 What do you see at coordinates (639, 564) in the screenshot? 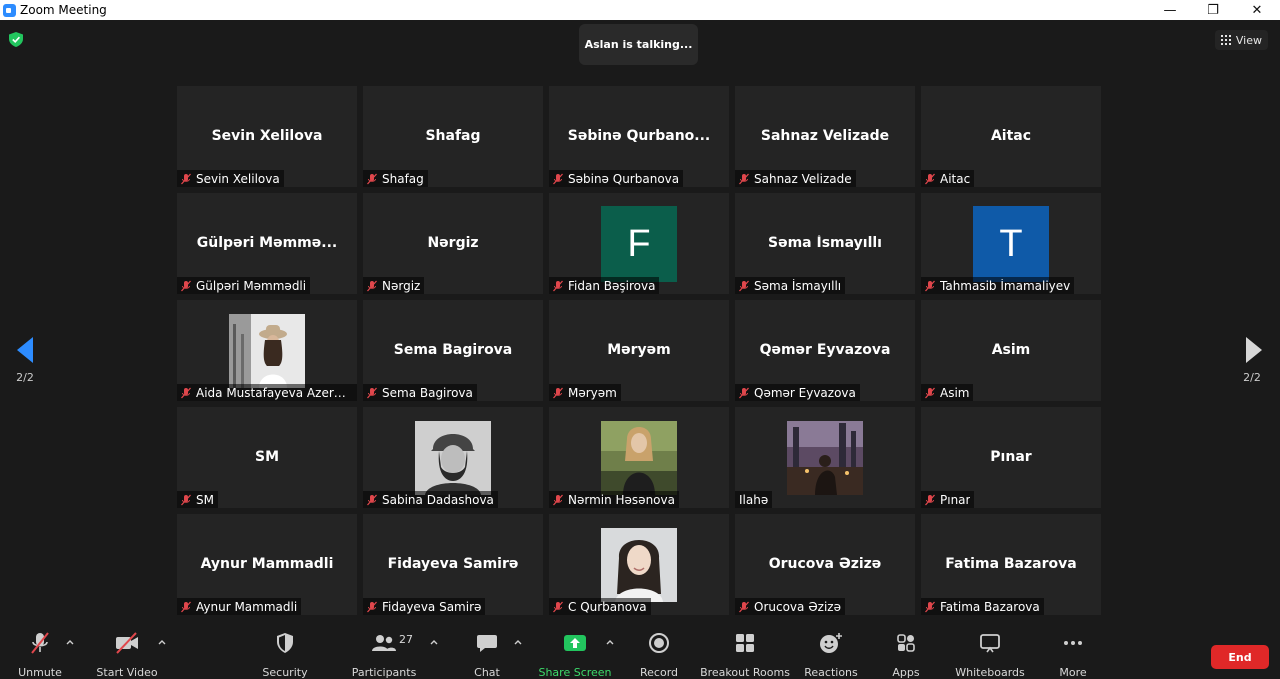
I see `participant-tile: C Qurbanova` at bounding box center [639, 564].